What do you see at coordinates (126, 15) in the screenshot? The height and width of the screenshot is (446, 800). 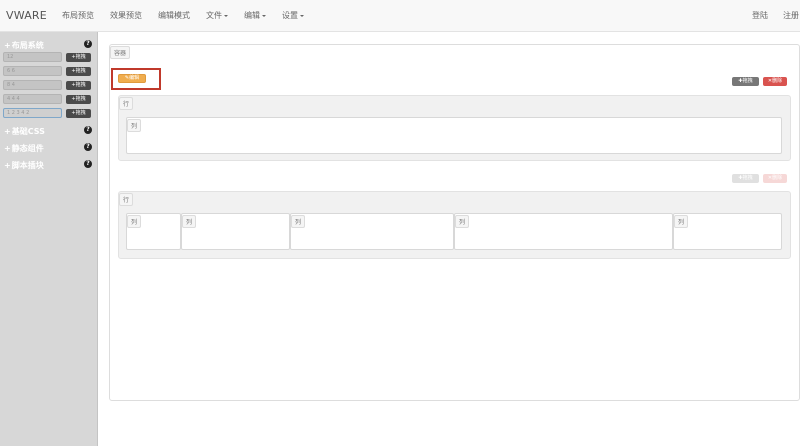 I see `nav-effect-preview: 效果预览` at bounding box center [126, 15].